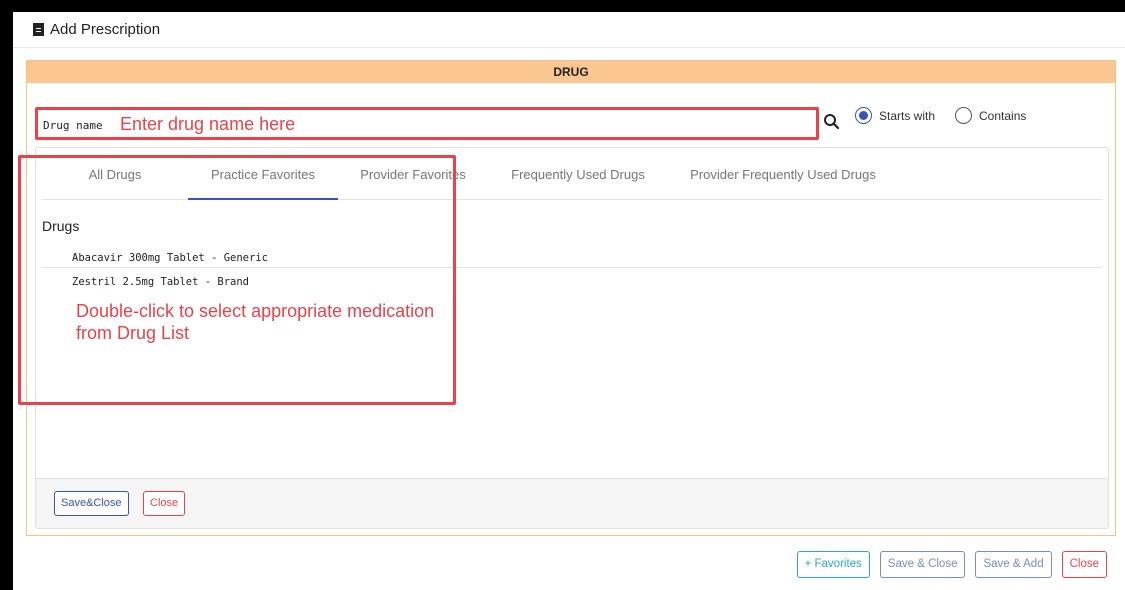 The width and height of the screenshot is (1125, 590). What do you see at coordinates (832, 122) in the screenshot?
I see `search-icon` at bounding box center [832, 122].